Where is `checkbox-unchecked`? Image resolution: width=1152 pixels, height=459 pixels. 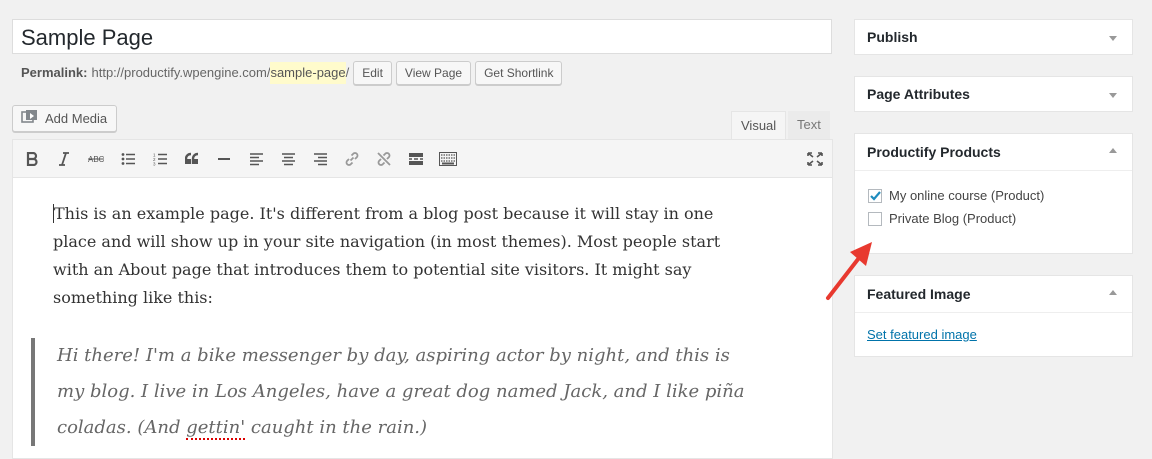
checkbox-unchecked is located at coordinates (875, 218).